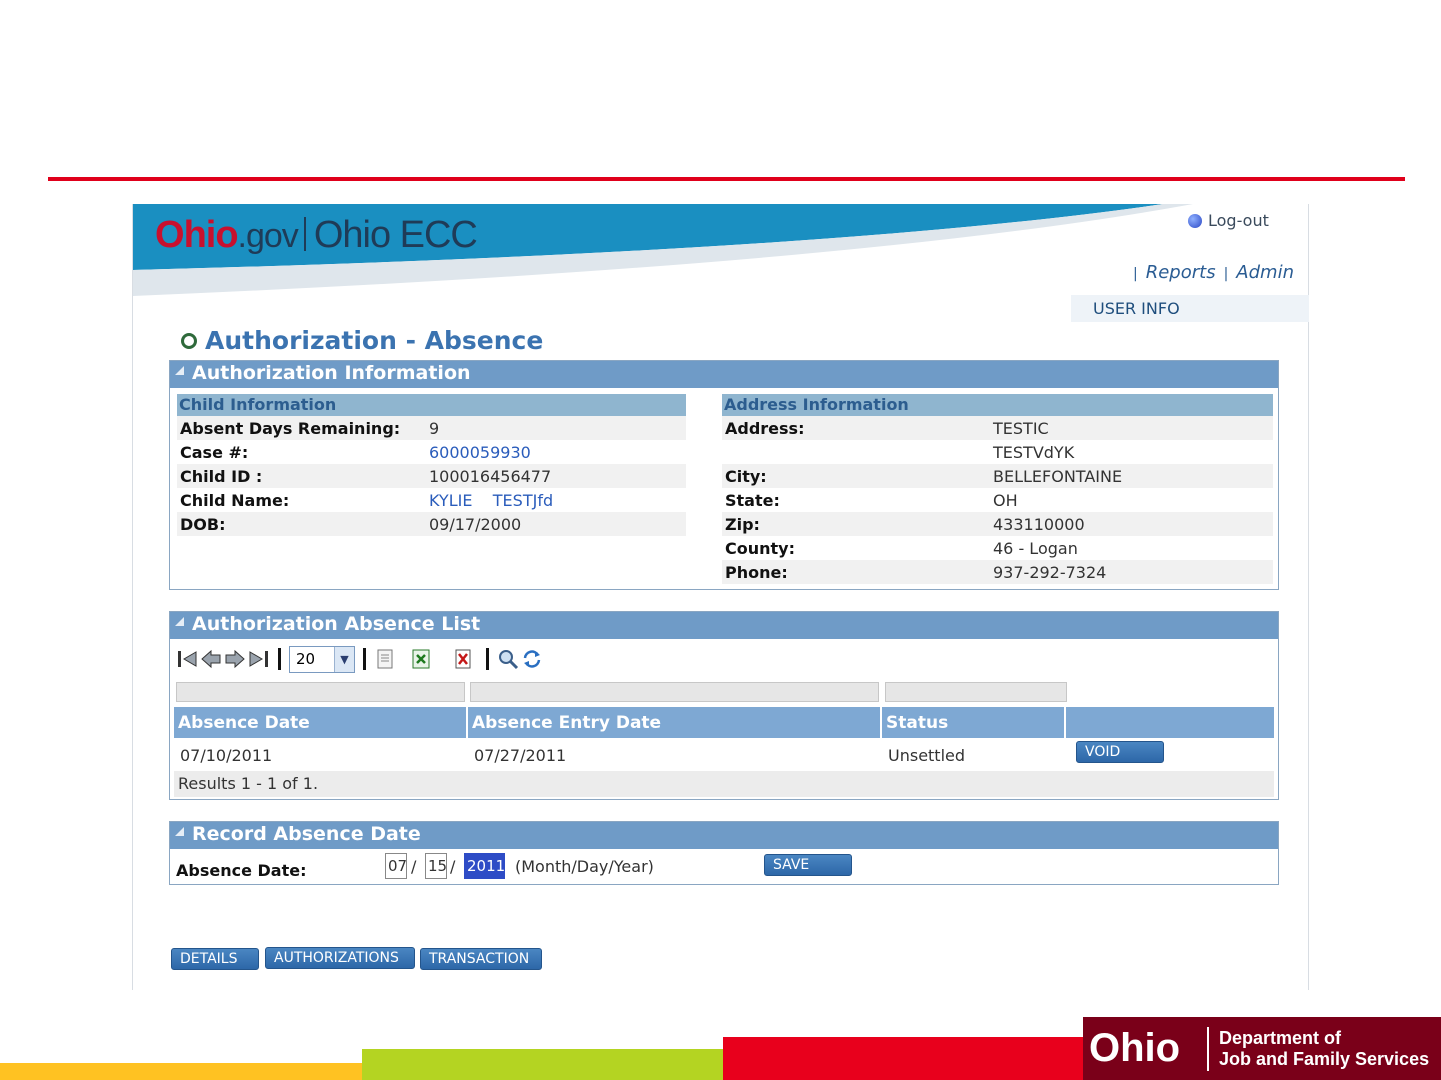  Describe the element at coordinates (385, 659) in the screenshot. I see `document-icon` at that location.